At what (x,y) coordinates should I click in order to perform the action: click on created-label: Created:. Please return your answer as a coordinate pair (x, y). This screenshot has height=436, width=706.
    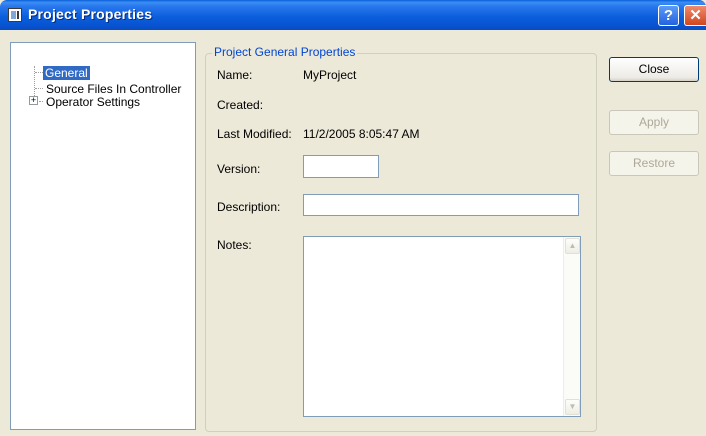
    Looking at the image, I should click on (240, 105).